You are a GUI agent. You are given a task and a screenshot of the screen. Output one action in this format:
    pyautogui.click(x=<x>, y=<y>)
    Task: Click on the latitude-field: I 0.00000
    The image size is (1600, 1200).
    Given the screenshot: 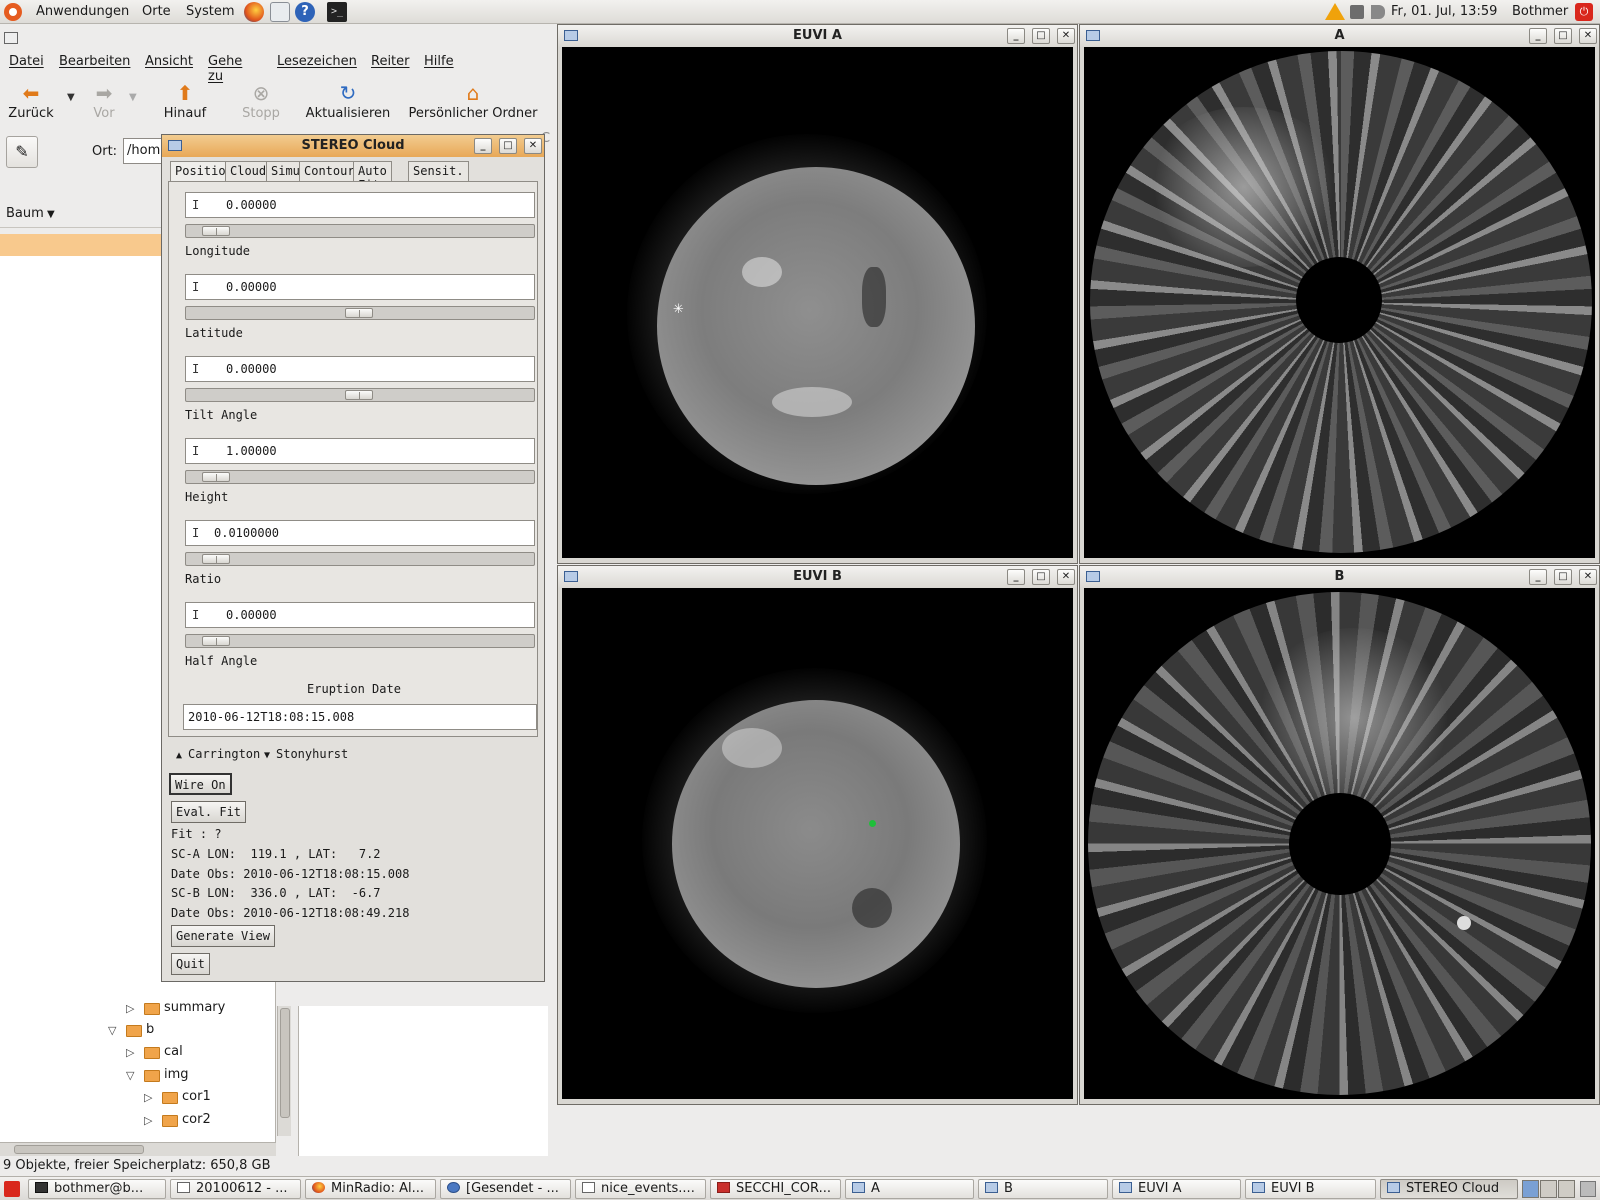 What is the action you would take?
    pyautogui.click(x=360, y=287)
    